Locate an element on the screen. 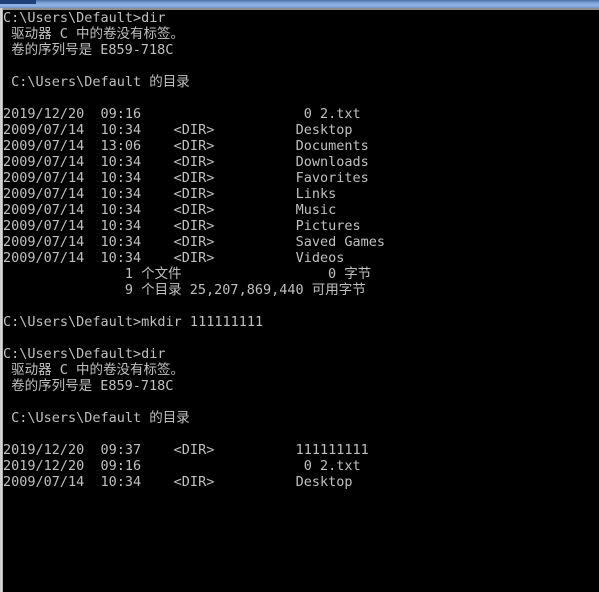 The width and height of the screenshot is (599, 592). window-titlebar is located at coordinates (299, 4).